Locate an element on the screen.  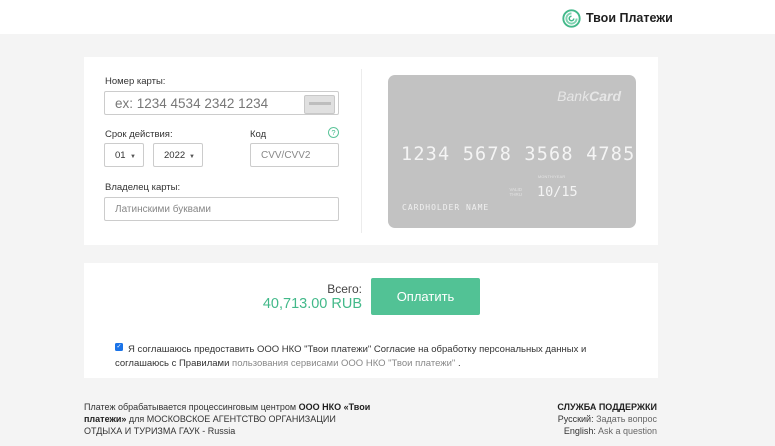
total-amount: 40,713.00 RUB is located at coordinates (312, 304).